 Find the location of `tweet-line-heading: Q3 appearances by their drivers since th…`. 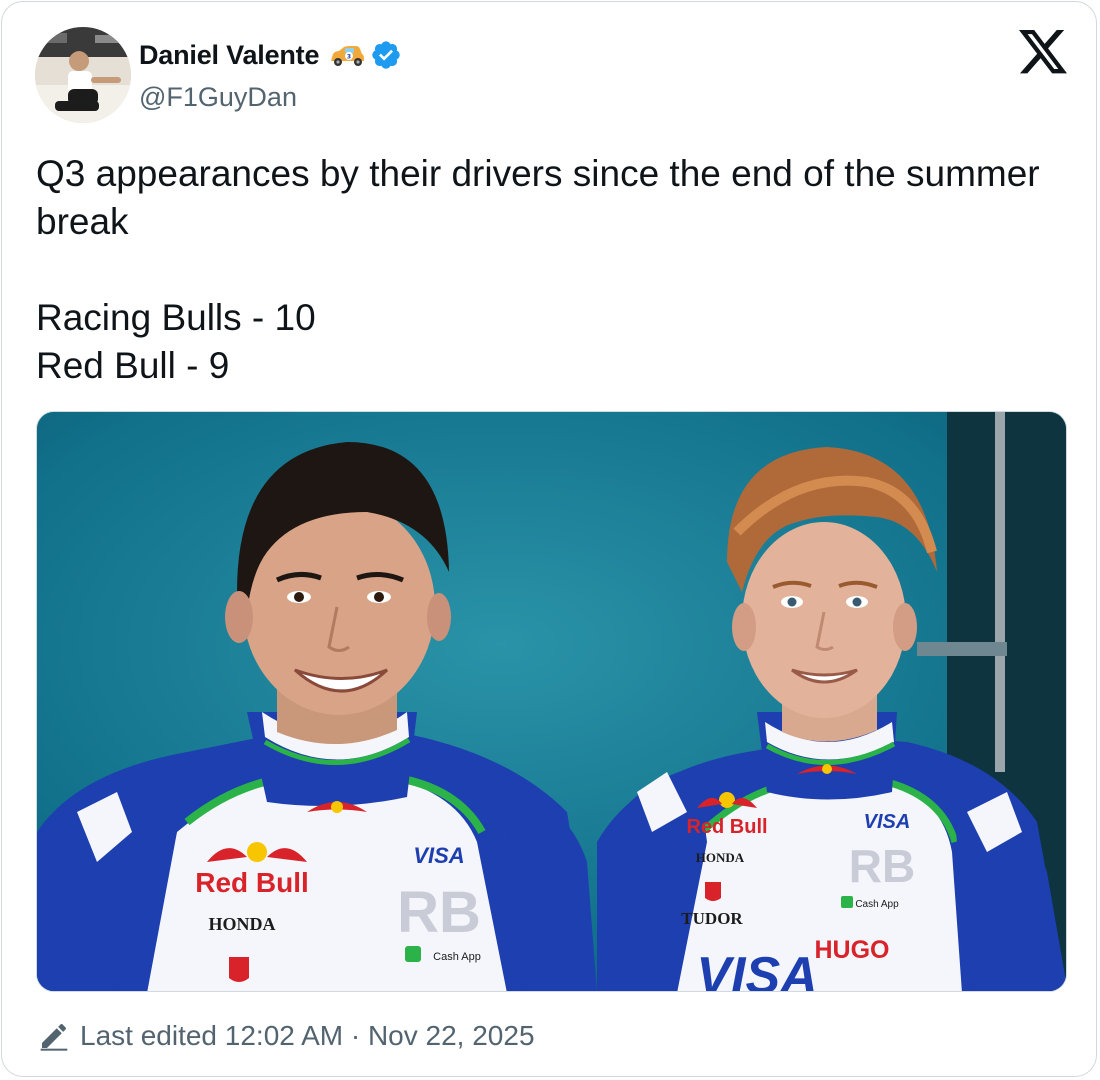

tweet-line-heading: Q3 appearances by their drivers since th… is located at coordinates (538, 197).